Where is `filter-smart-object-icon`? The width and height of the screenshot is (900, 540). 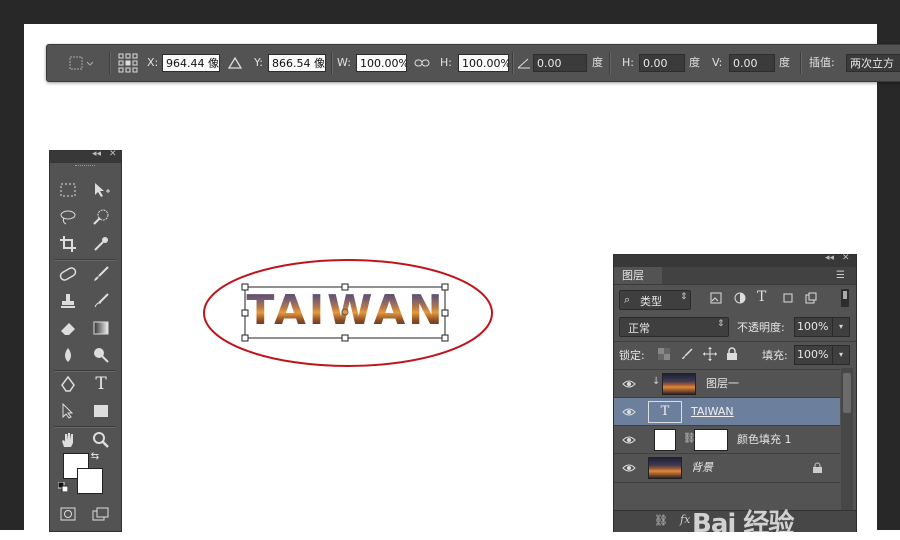
filter-smart-object-icon is located at coordinates (811, 299).